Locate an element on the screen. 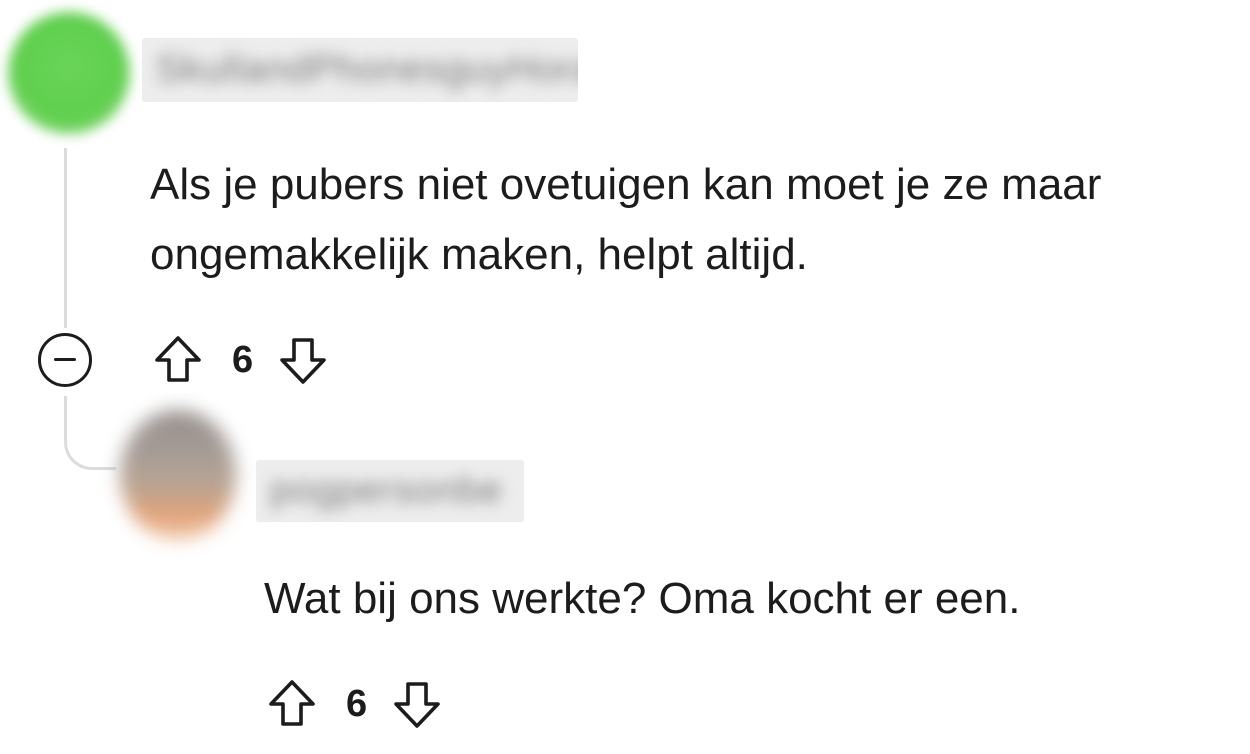  username-blurred: SkullandPhonesguyHoracio is located at coordinates (360, 70).